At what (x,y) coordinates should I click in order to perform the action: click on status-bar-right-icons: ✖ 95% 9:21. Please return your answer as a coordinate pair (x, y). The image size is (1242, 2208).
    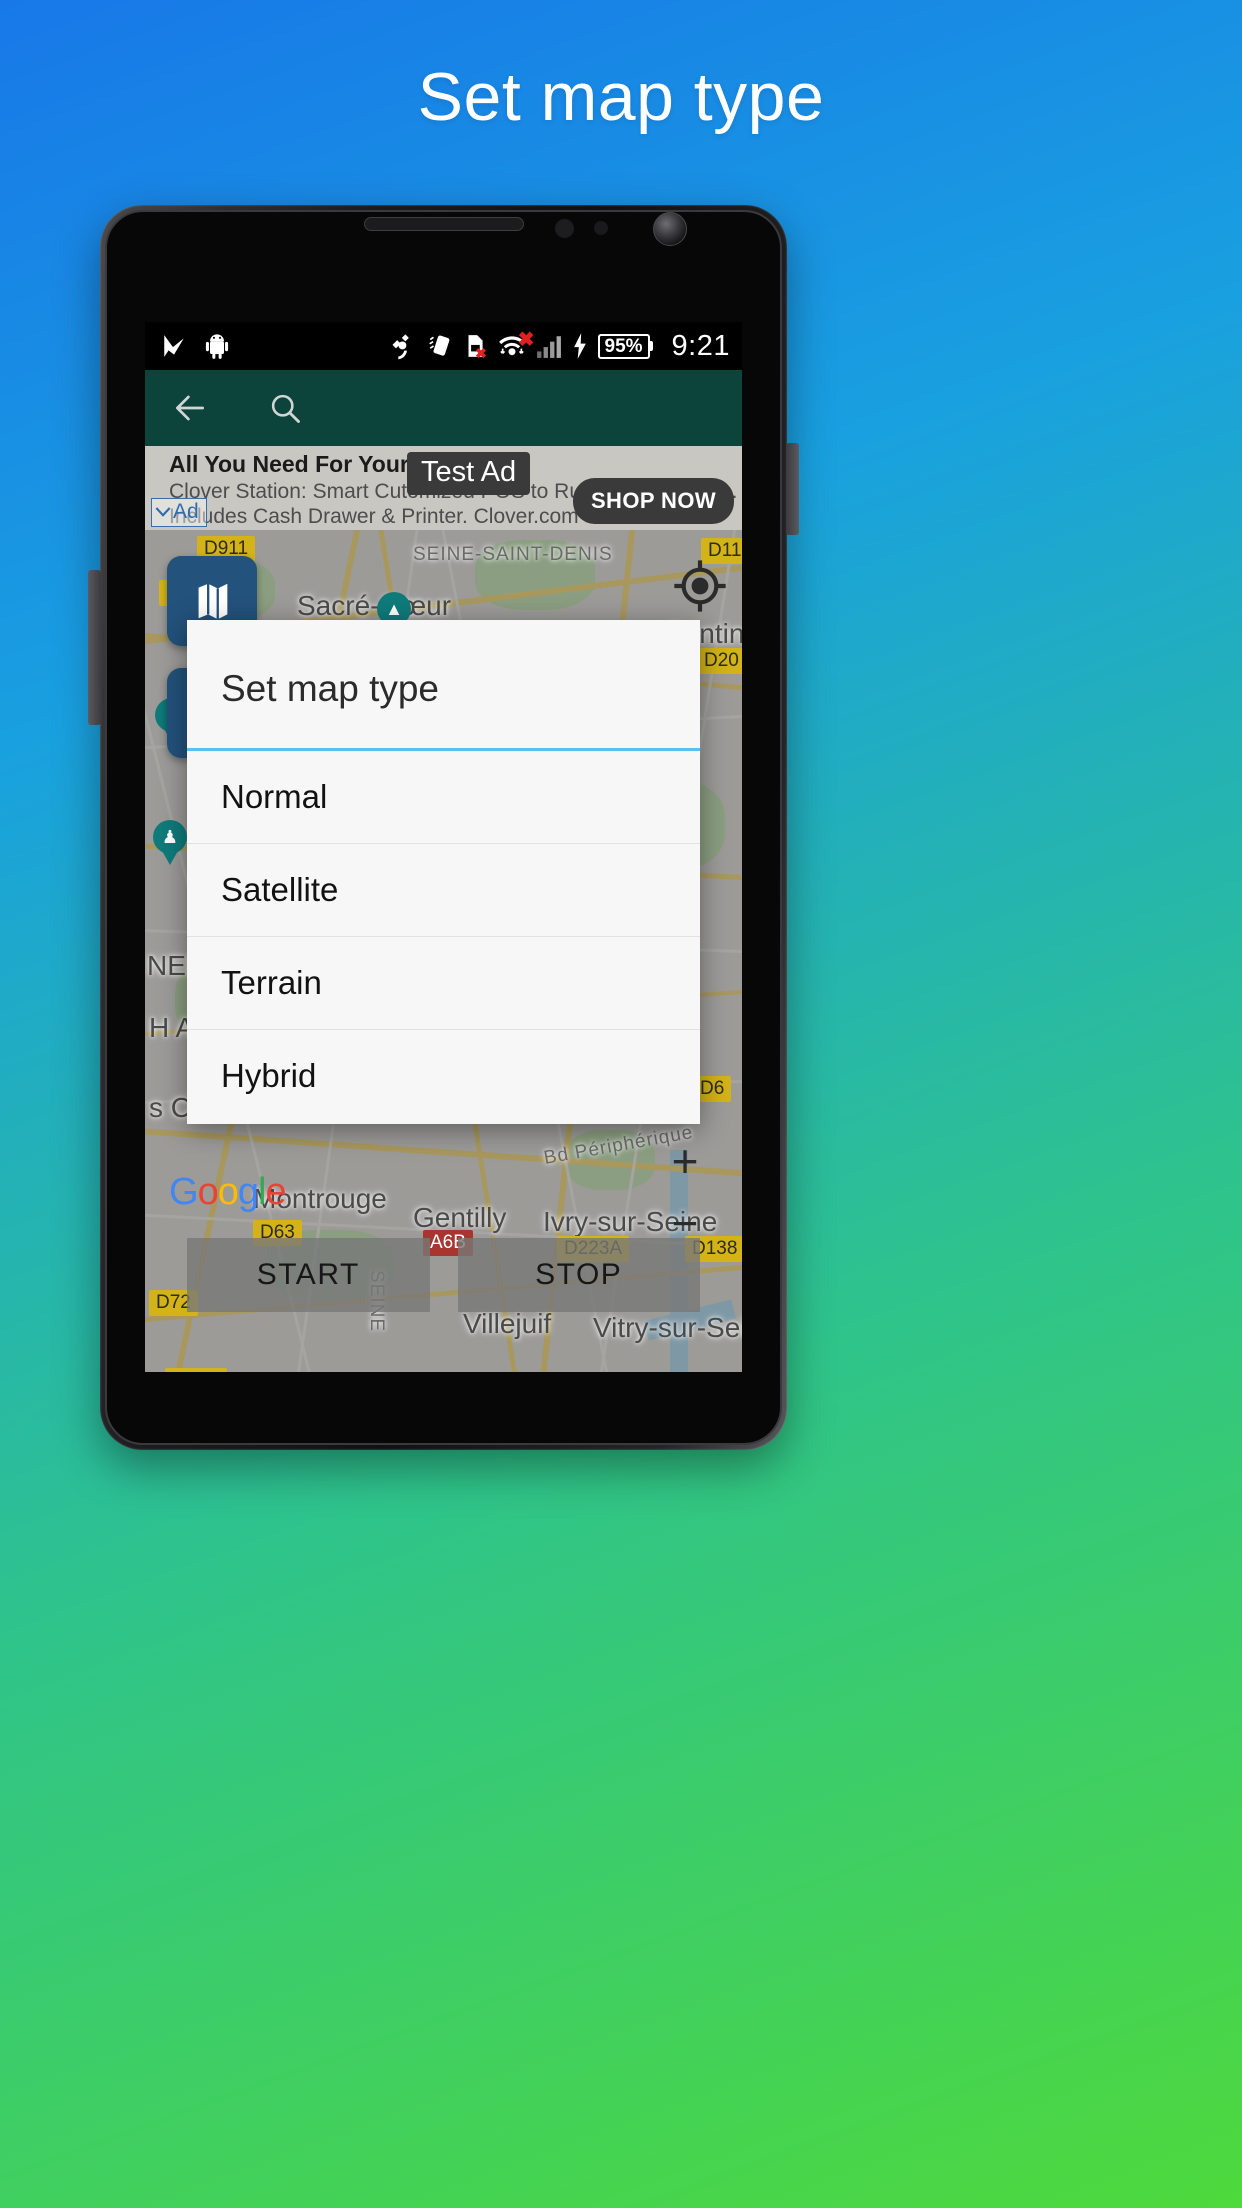
    Looking at the image, I should click on (559, 346).